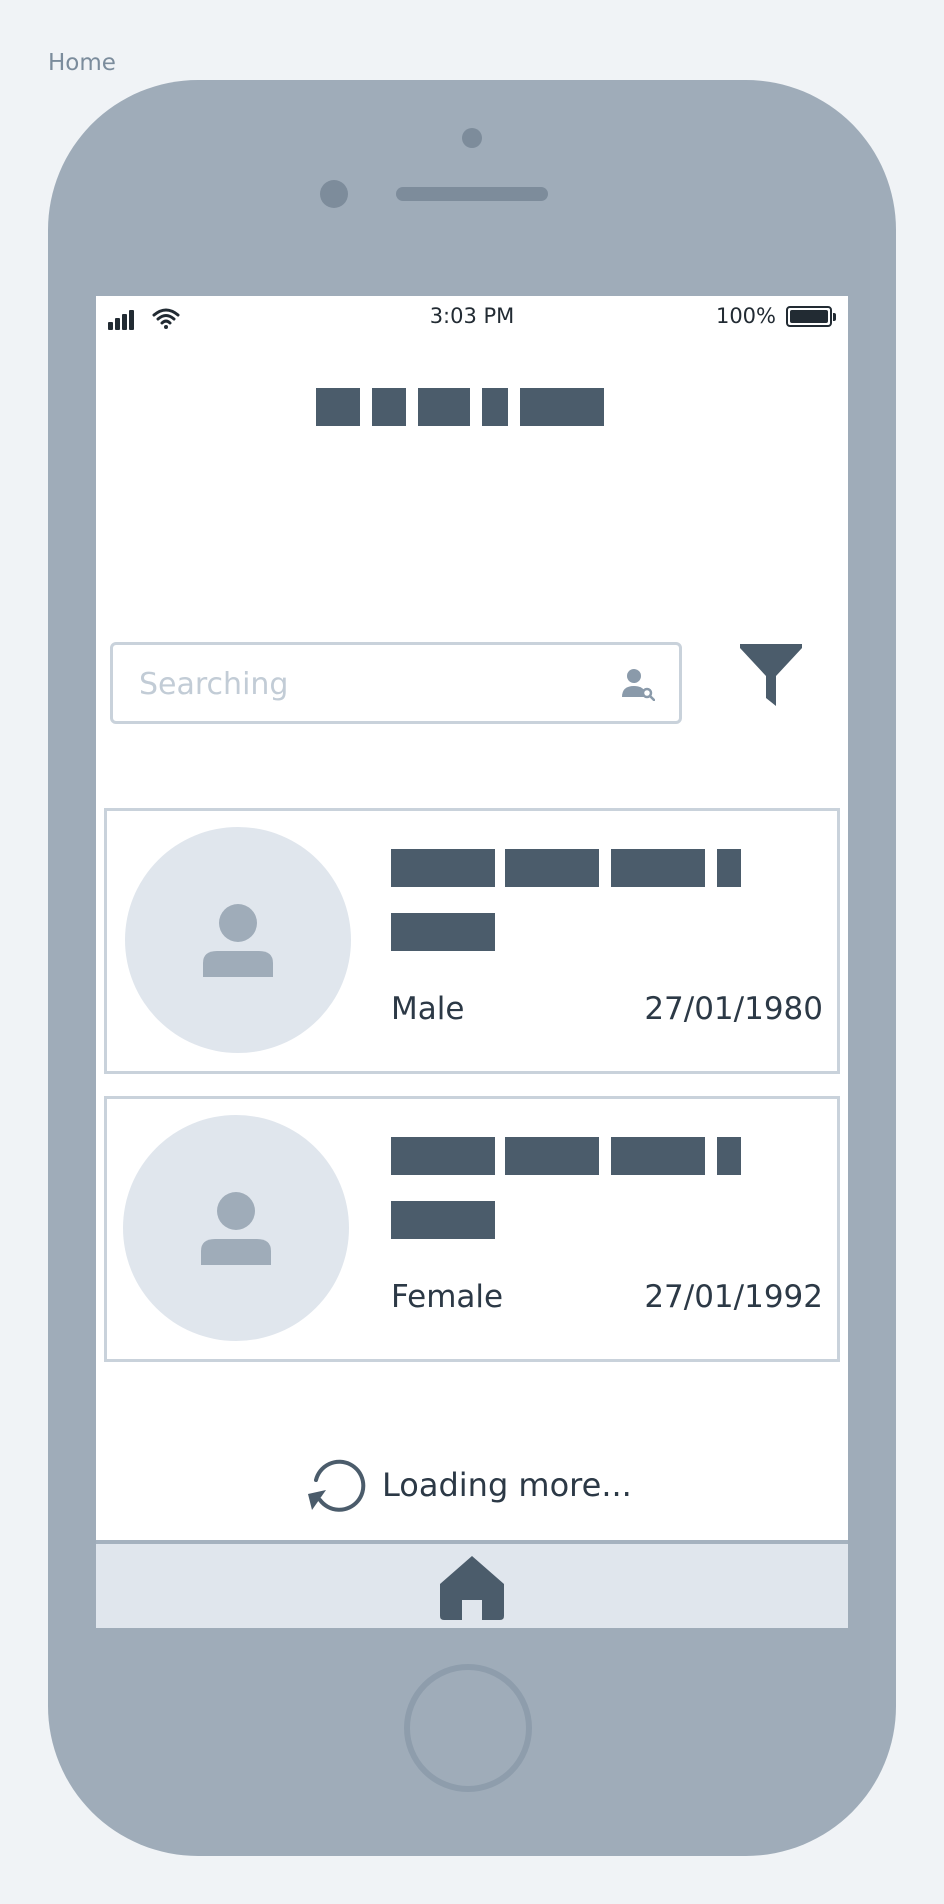 This screenshot has width=944, height=1904. What do you see at coordinates (472, 194) in the screenshot?
I see `earpiece-speaker` at bounding box center [472, 194].